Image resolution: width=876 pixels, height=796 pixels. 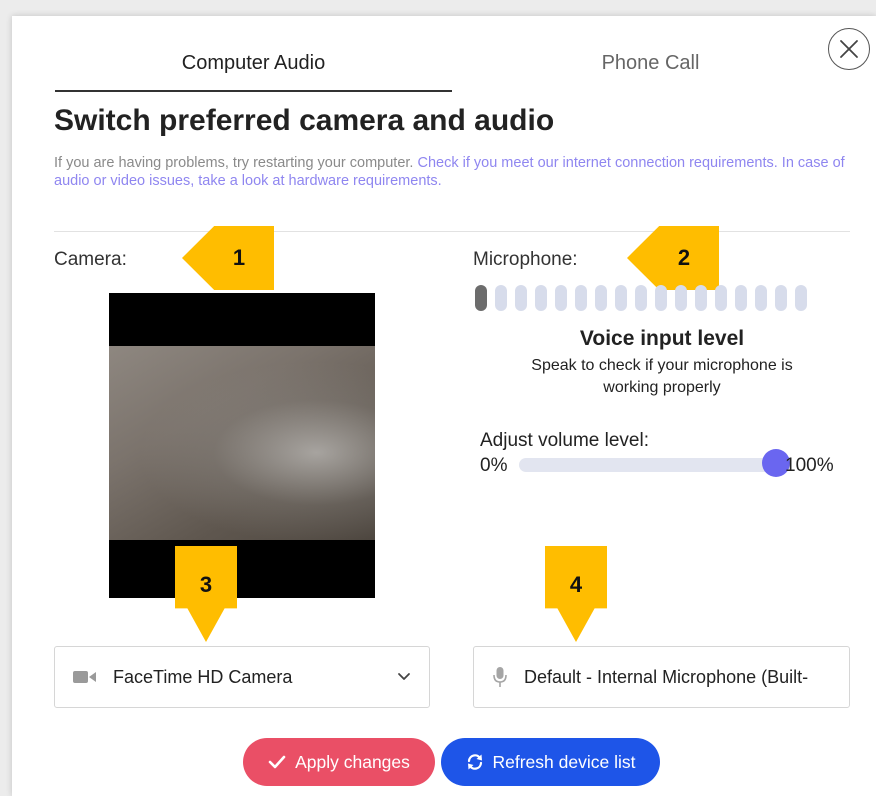 I want to click on voice-input-level-title: Voice input level, so click(x=662, y=338).